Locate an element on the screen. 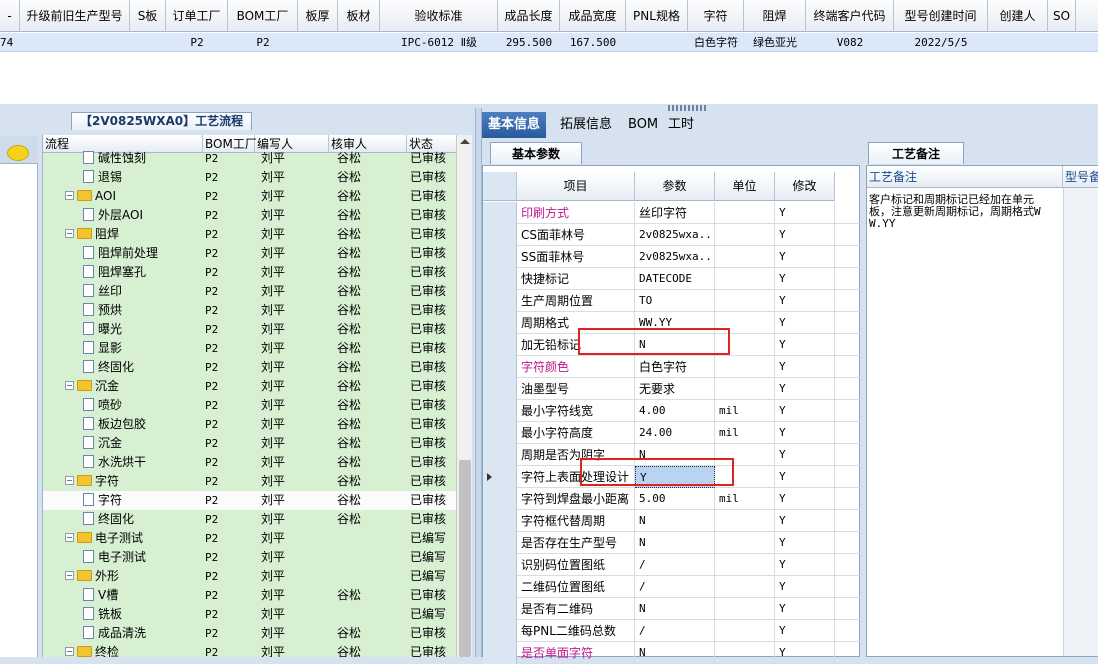 The image size is (1098, 664). process-row: 铣板 P2 刘平 已编写 is located at coordinates (249, 614).